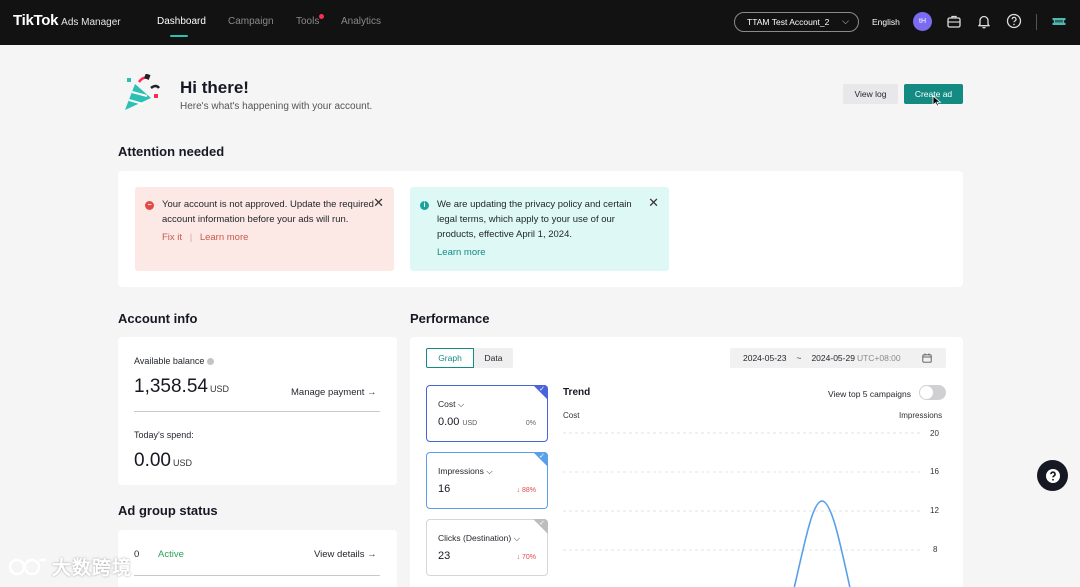 The height and width of the screenshot is (587, 1080). I want to click on watermark-text: 大数跨境, so click(92, 568).